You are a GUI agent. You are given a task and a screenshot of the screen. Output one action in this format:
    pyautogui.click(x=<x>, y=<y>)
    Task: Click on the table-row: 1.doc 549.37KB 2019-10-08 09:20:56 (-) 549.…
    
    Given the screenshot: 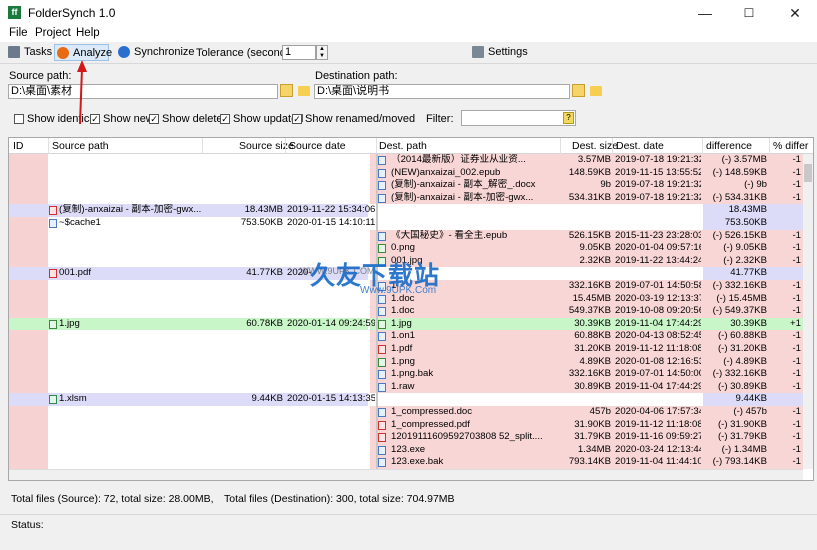 What is the action you would take?
    pyautogui.click(x=406, y=311)
    